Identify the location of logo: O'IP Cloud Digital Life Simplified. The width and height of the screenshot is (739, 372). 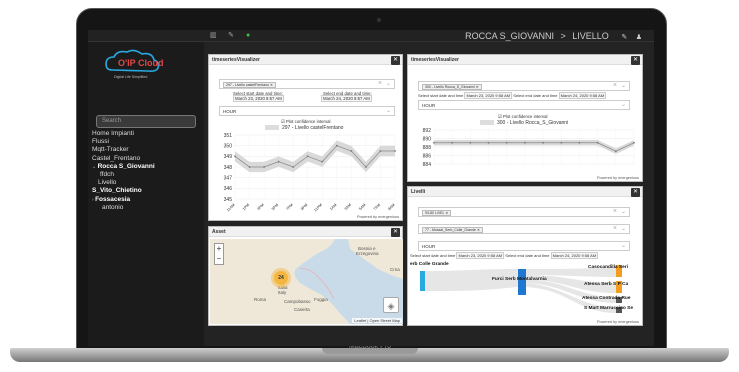
(134, 64).